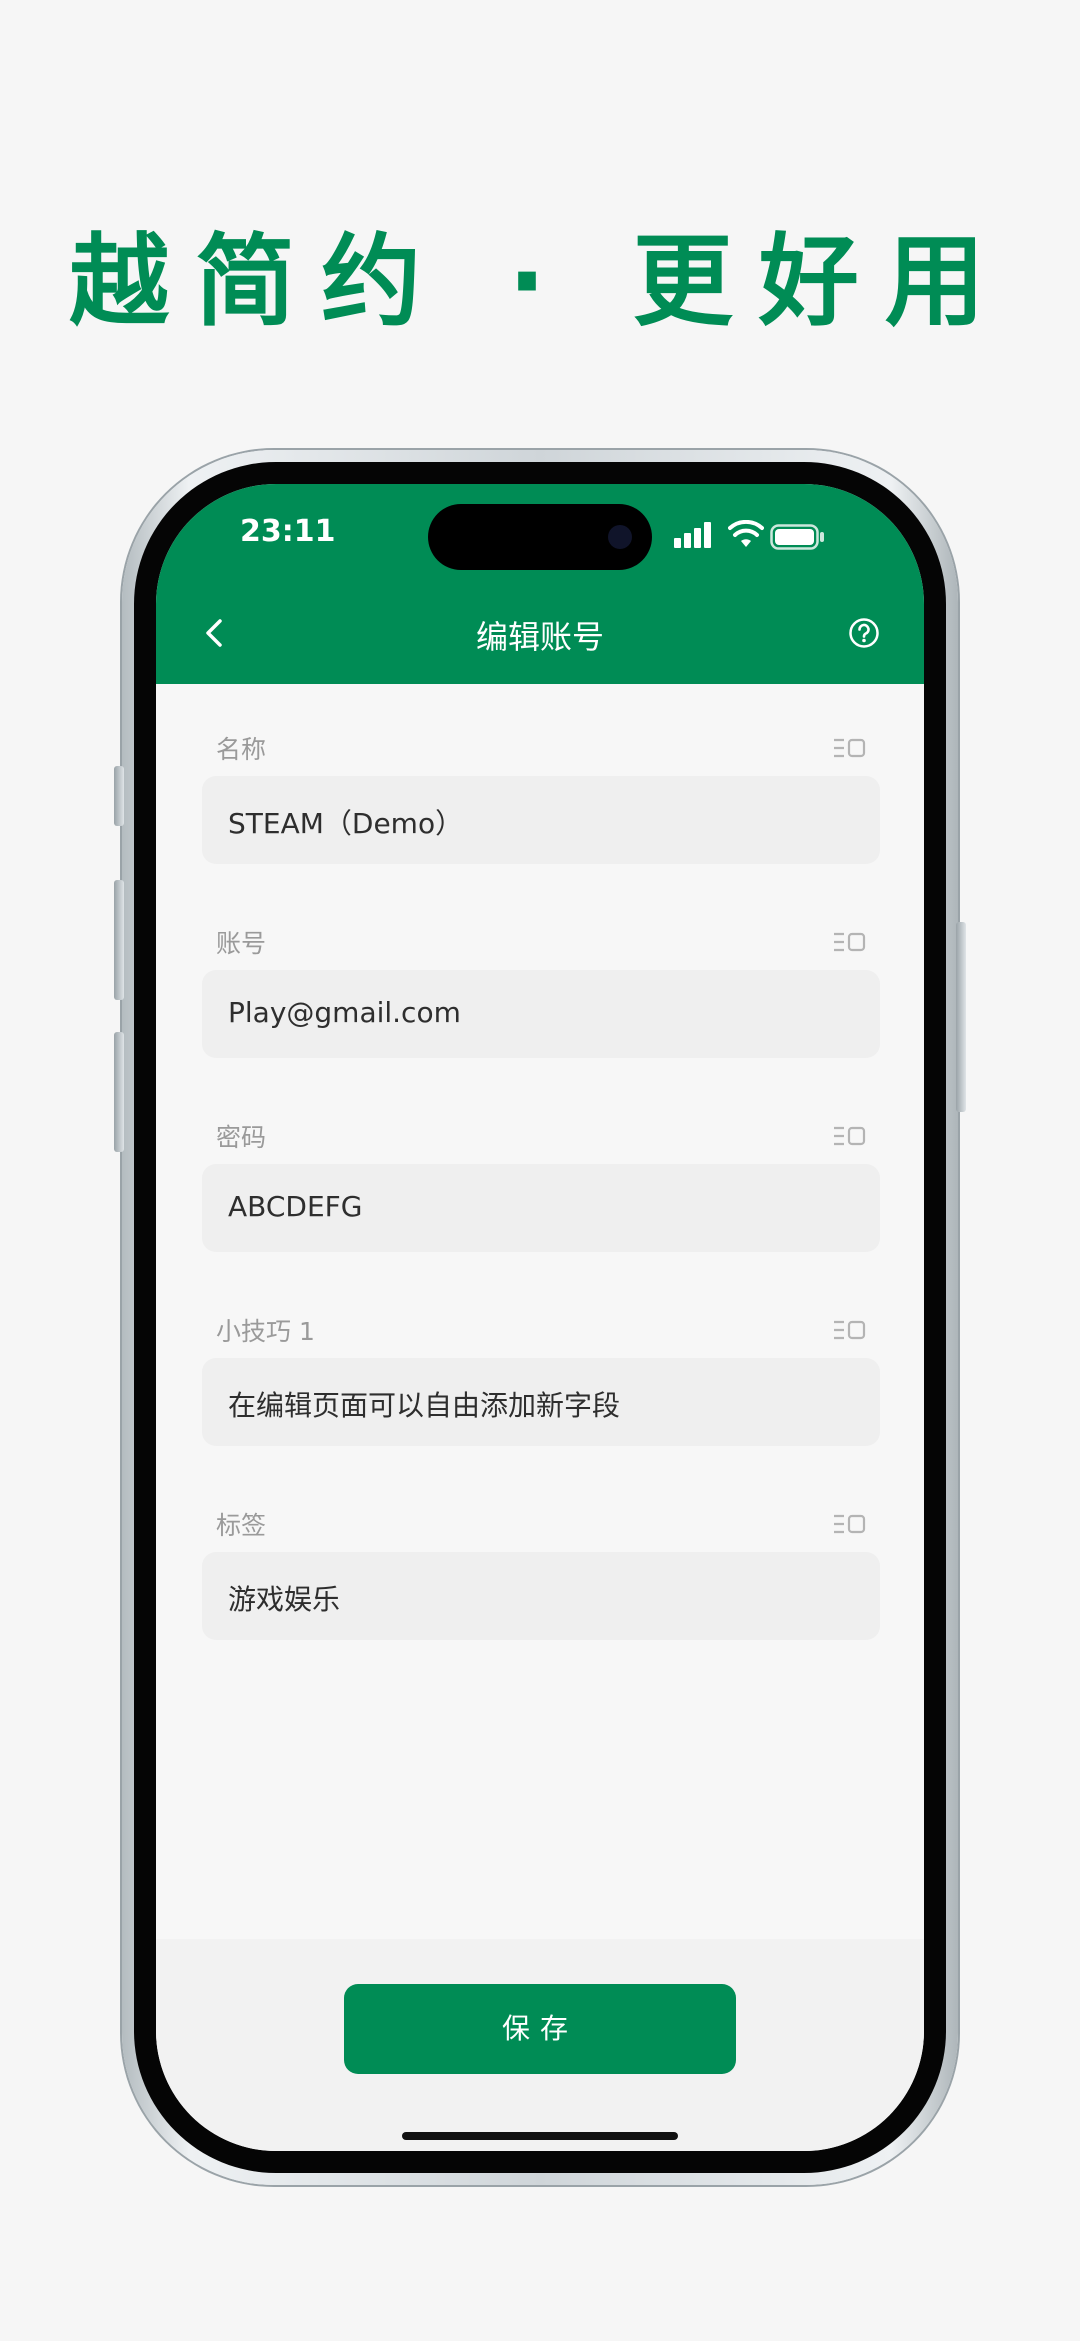 This screenshot has width=1080, height=2341. I want to click on cellular-signal-icon, so click(694, 535).